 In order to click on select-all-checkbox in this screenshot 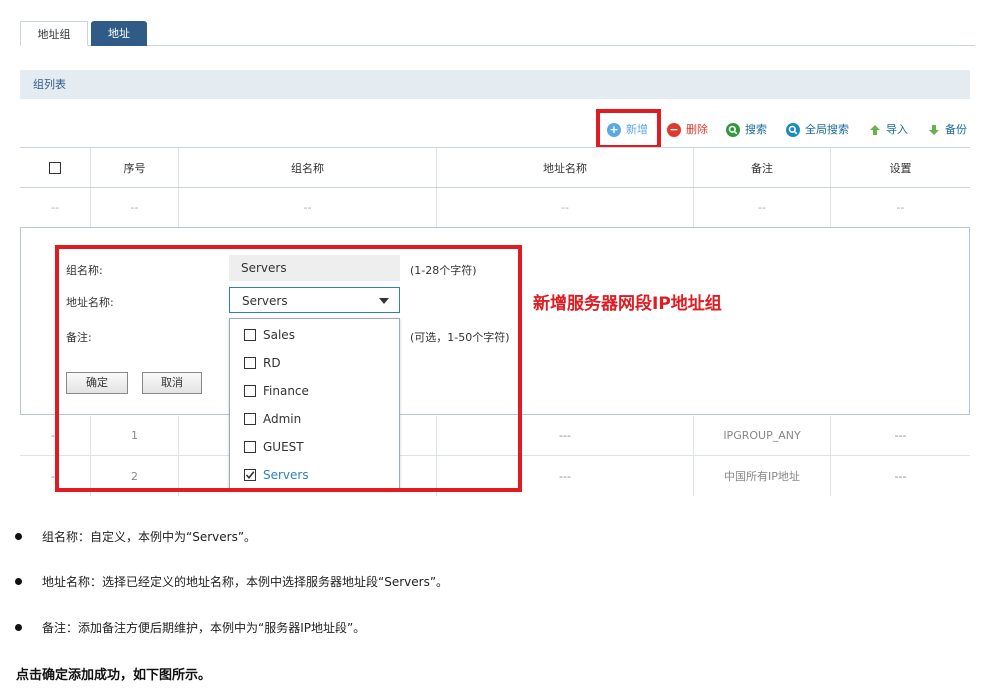, I will do `click(55, 167)`.